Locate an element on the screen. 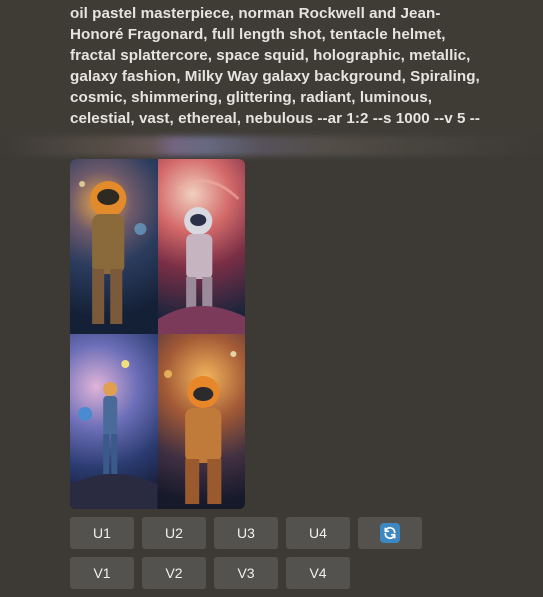 The image size is (543, 597). variation-button-3: V3 is located at coordinates (246, 573).